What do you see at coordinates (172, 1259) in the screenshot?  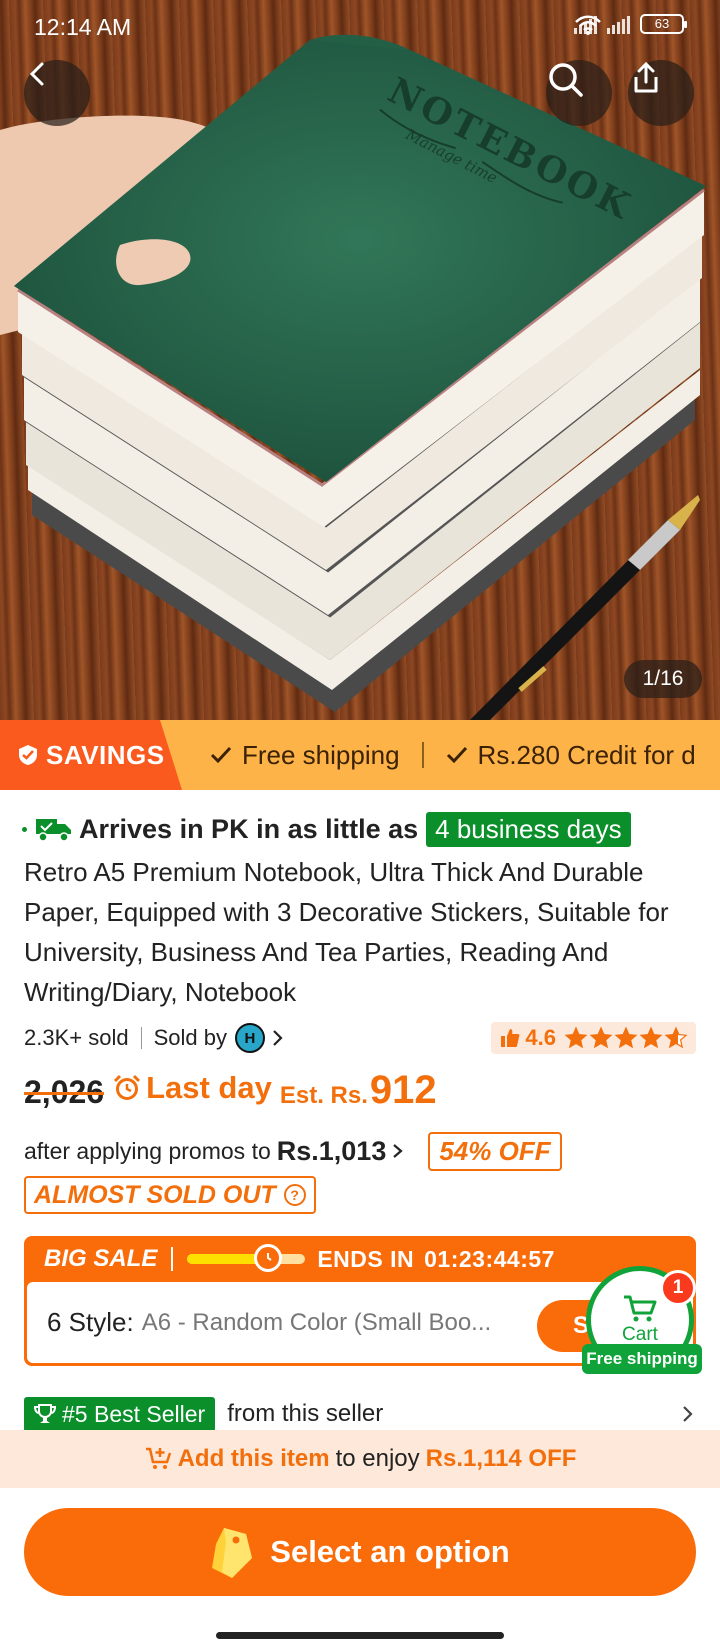 I see `big-sale-divider` at bounding box center [172, 1259].